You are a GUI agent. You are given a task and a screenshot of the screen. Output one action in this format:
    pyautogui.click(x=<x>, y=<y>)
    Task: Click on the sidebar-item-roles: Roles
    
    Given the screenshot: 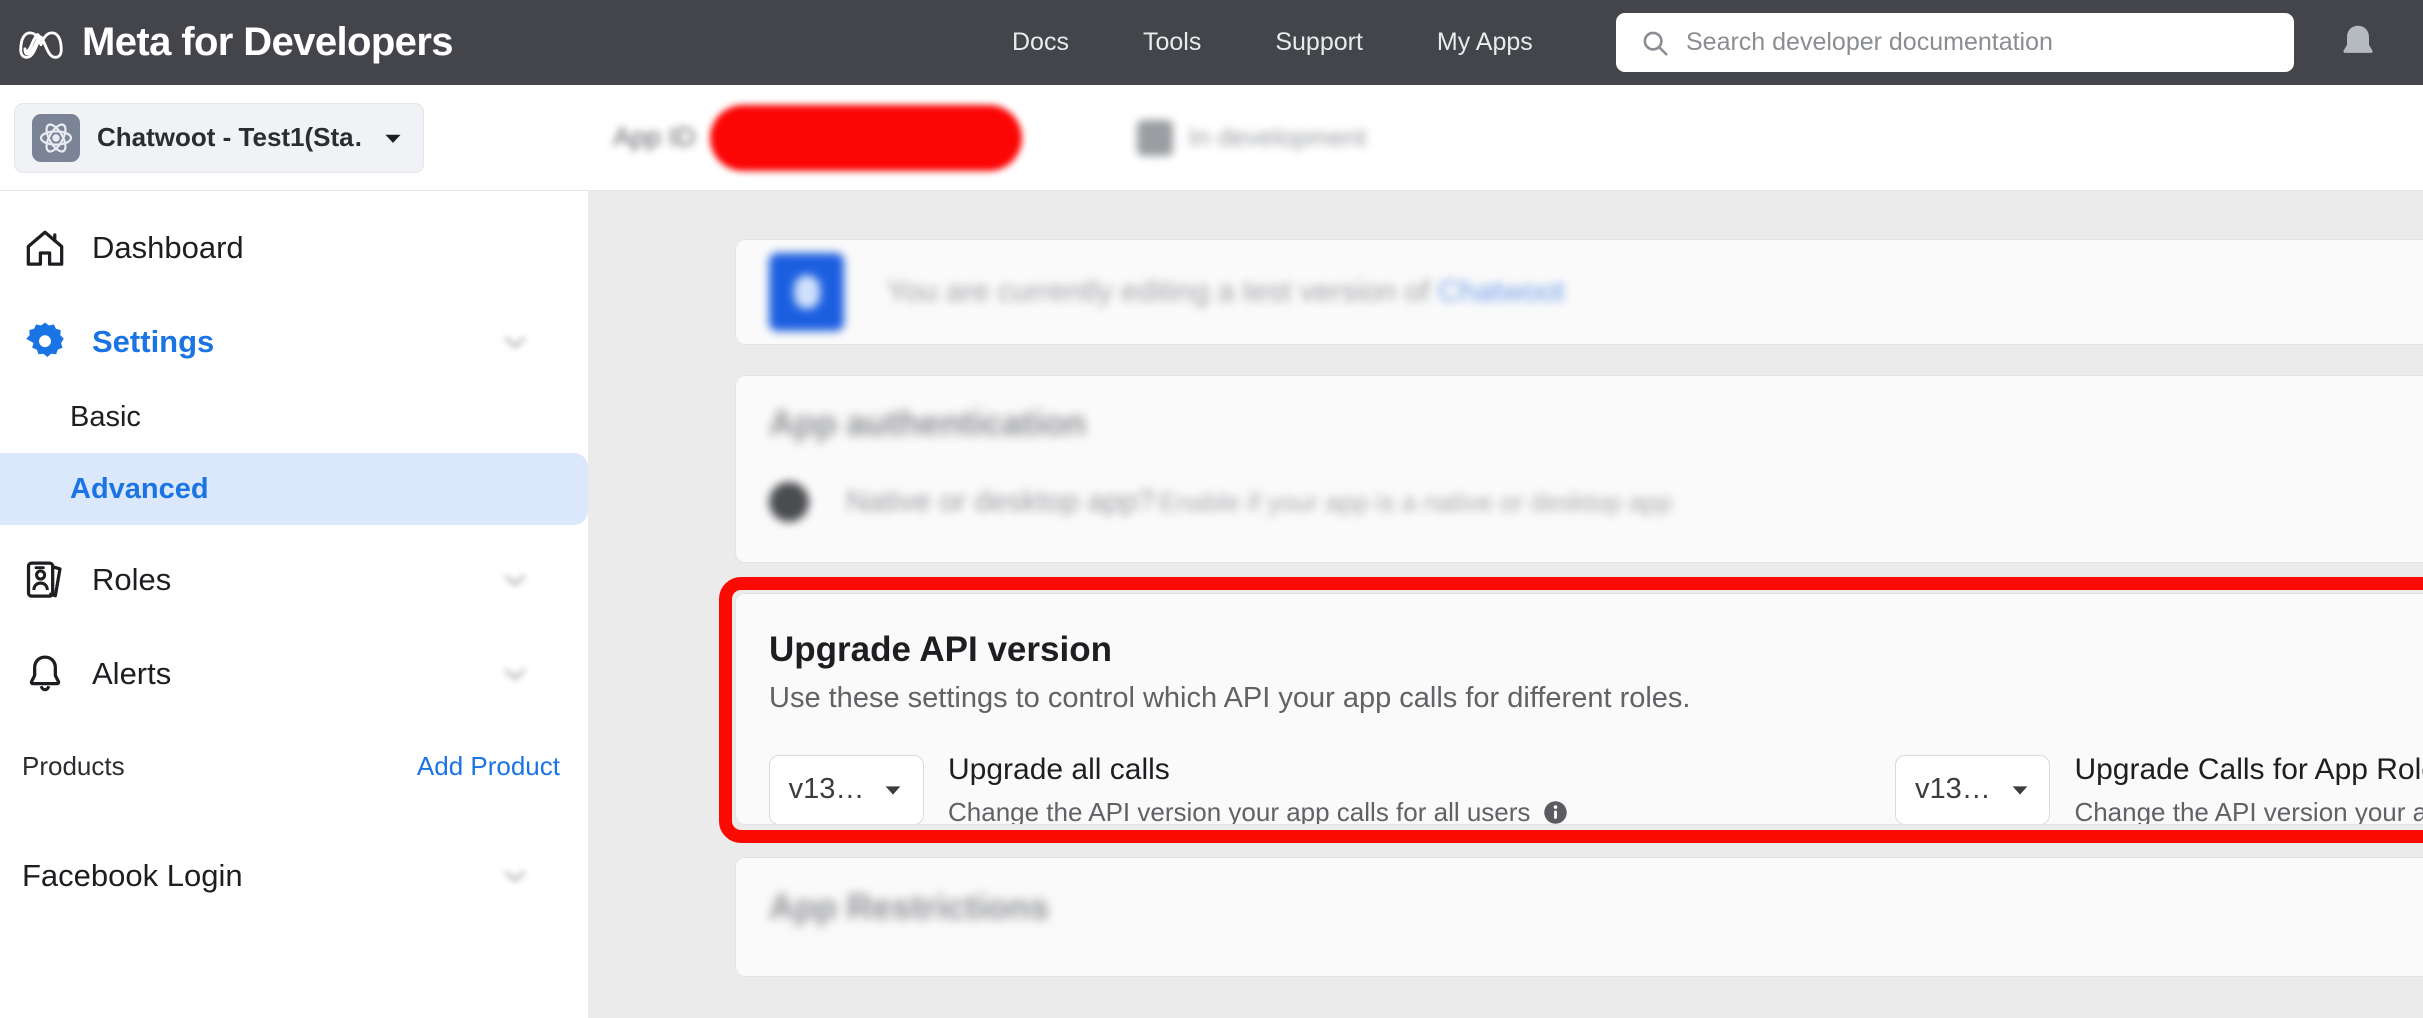 What is the action you would take?
    pyautogui.click(x=294, y=580)
    